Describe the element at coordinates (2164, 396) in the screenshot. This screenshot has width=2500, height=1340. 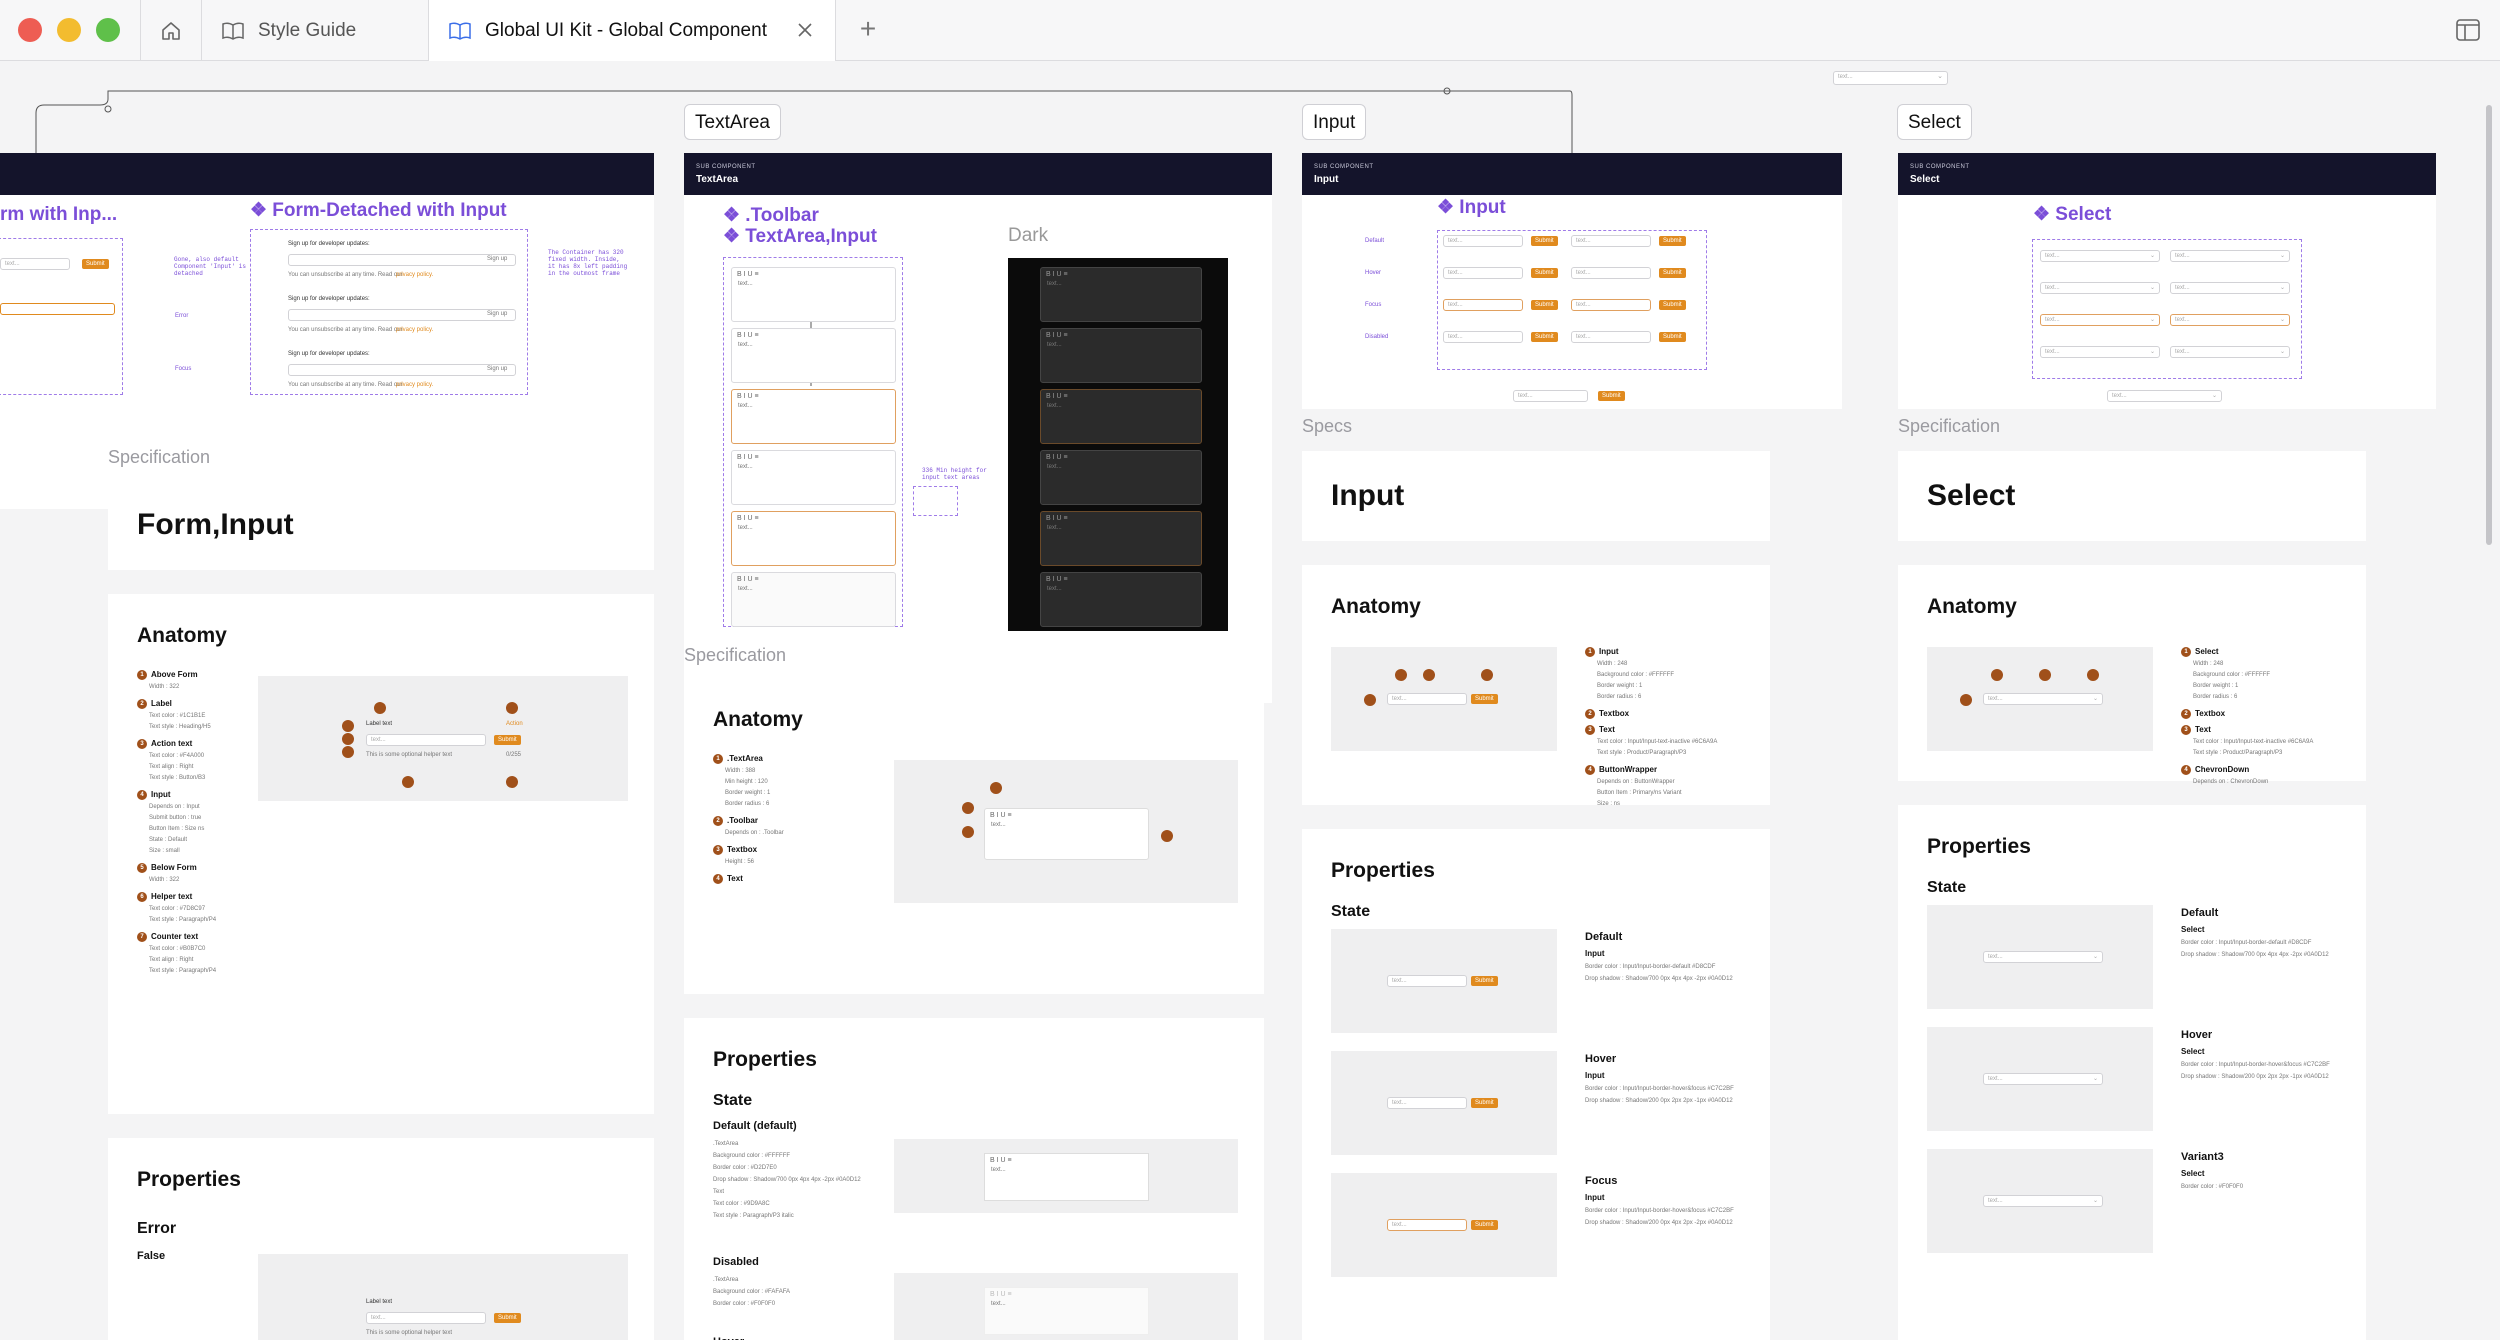
I see `select-standalone: text... ⌄` at that location.